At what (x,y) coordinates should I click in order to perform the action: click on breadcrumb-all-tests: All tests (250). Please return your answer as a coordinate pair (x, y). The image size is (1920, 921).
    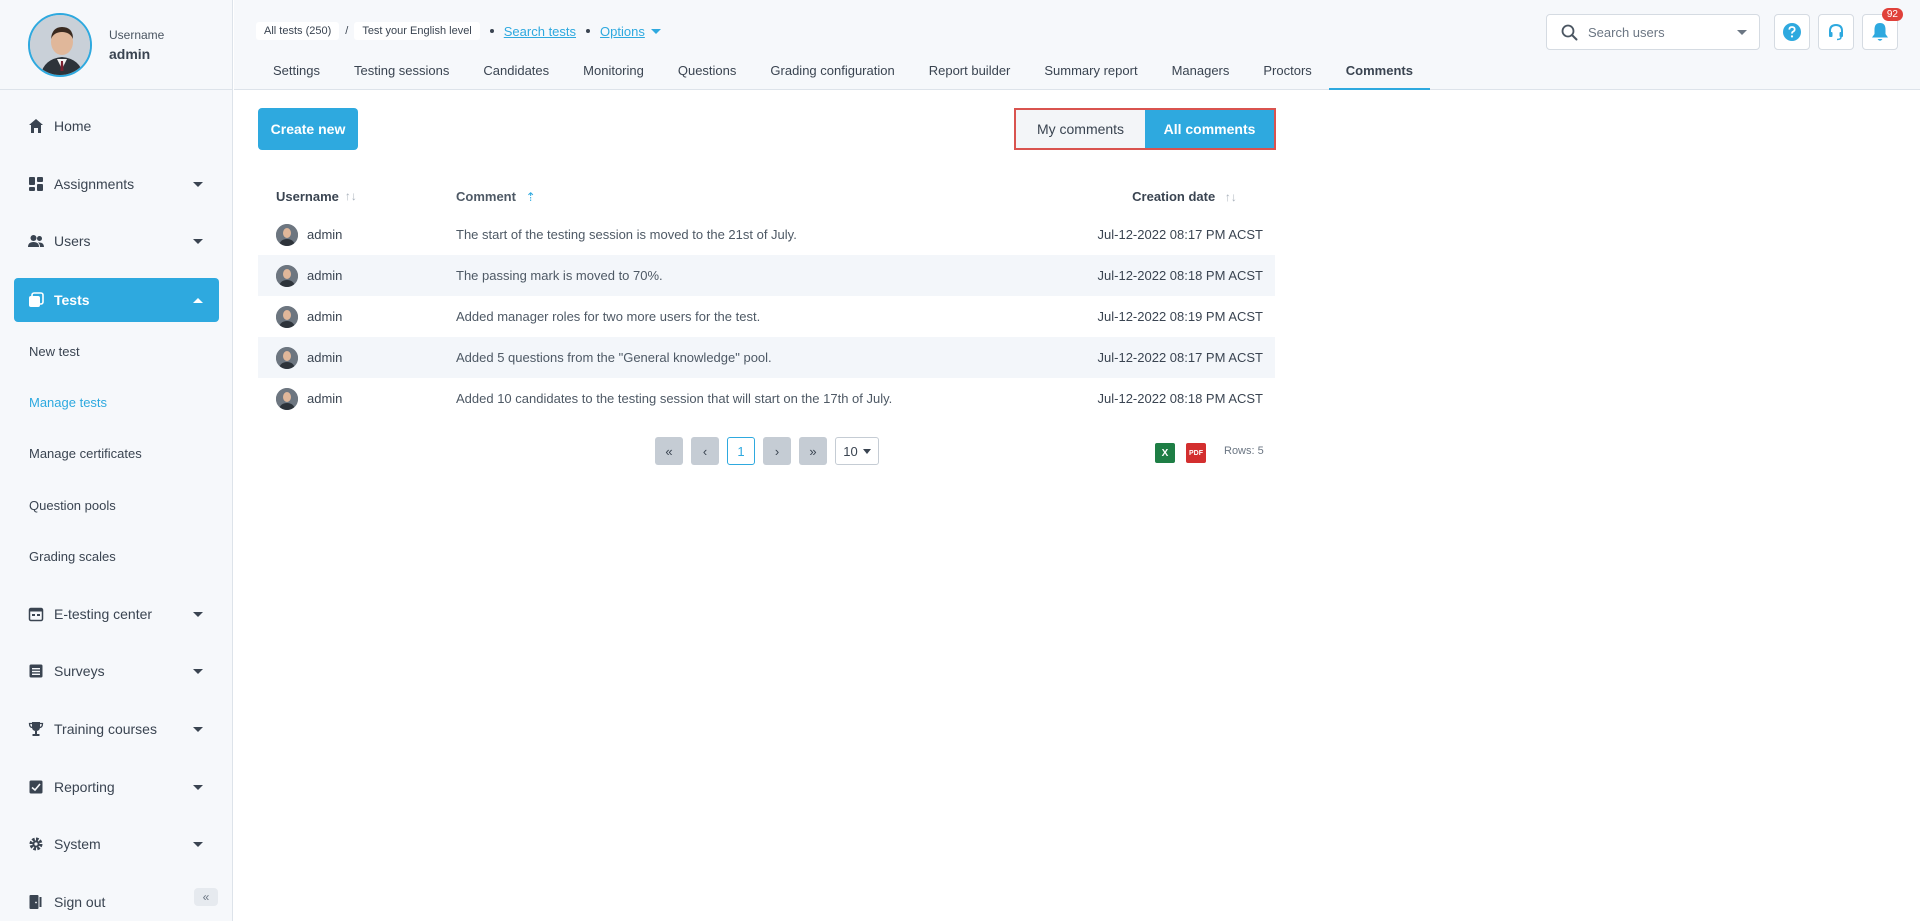
    Looking at the image, I should click on (298, 31).